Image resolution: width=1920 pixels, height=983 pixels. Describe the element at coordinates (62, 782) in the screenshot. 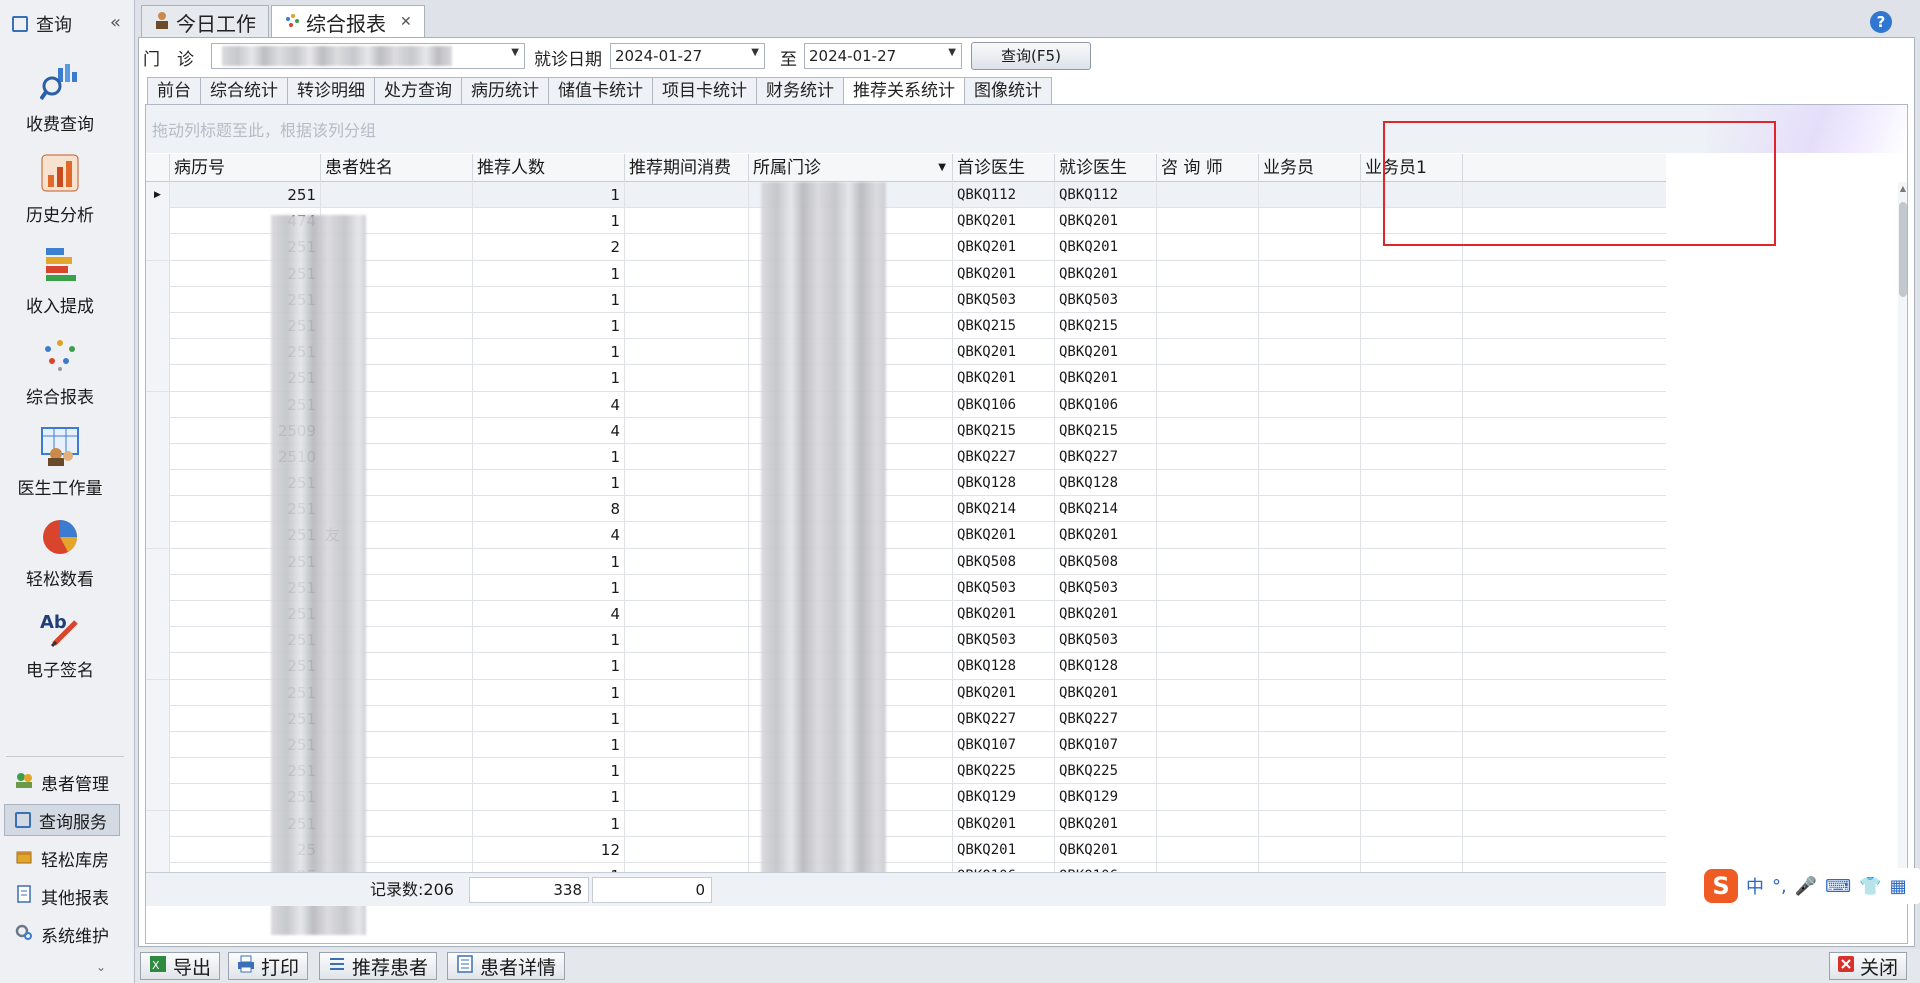

I see `sidebar-nav-patient-management: 患者管理` at that location.